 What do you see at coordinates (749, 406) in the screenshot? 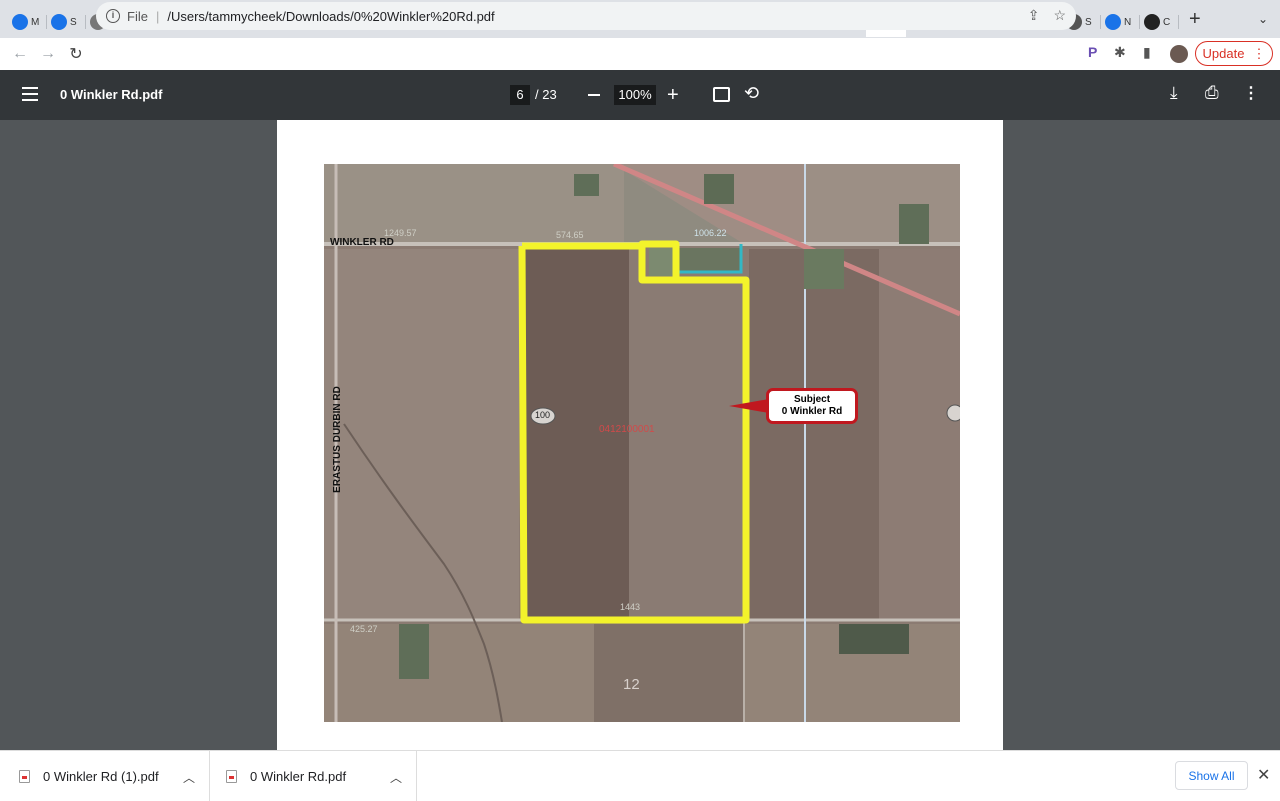
I see `callout-pointer` at bounding box center [749, 406].